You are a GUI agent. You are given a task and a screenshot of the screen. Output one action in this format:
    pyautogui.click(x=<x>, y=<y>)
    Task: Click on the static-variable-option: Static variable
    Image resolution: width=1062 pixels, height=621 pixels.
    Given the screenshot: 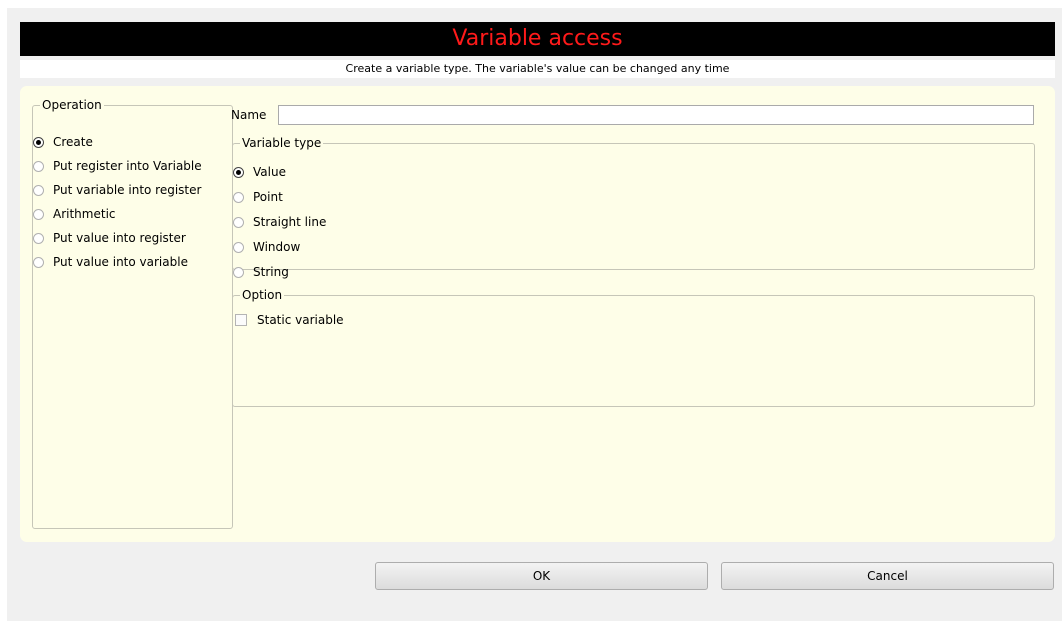 What is the action you would take?
    pyautogui.click(x=289, y=320)
    